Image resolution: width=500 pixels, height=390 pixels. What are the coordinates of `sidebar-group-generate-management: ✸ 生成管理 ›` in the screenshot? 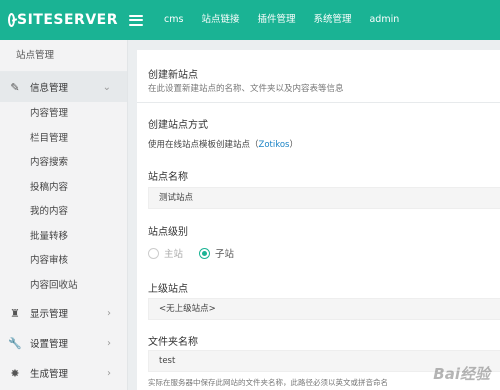 It's located at (63, 373).